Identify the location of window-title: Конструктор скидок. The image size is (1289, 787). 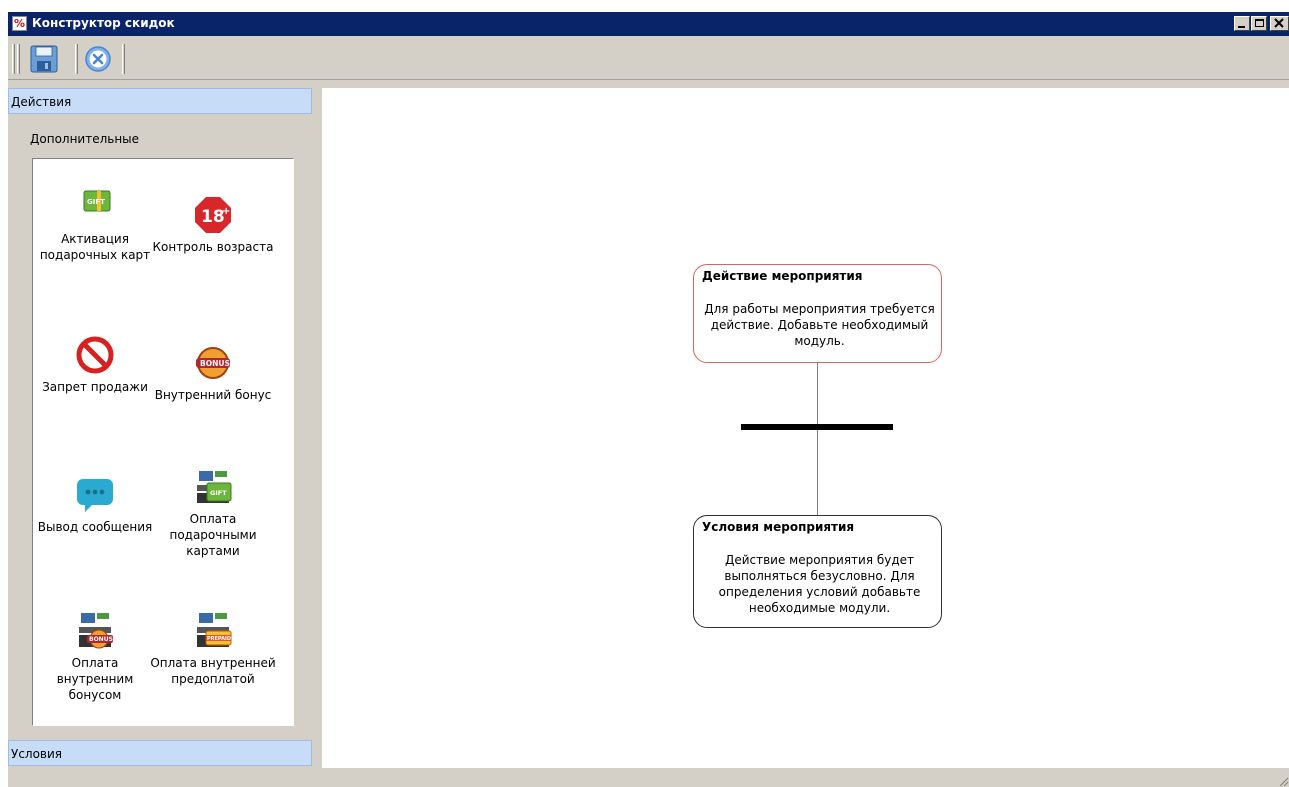
(103, 23).